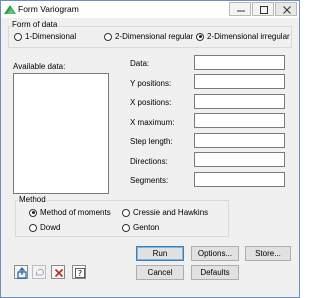 The height and width of the screenshot is (298, 320). What do you see at coordinates (239, 62) in the screenshot?
I see `data-field` at bounding box center [239, 62].